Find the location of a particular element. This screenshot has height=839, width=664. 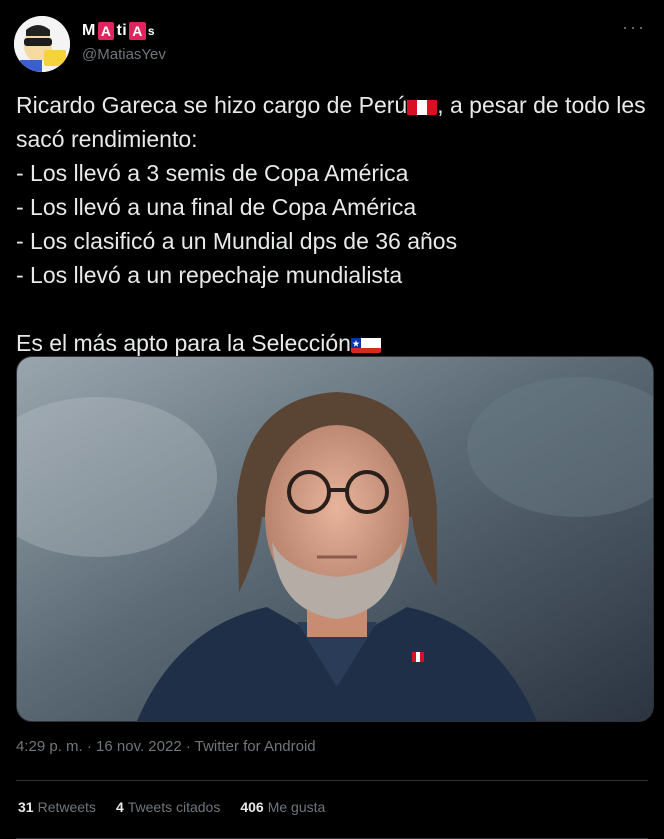

likes-label: Me gusta is located at coordinates (296, 807).